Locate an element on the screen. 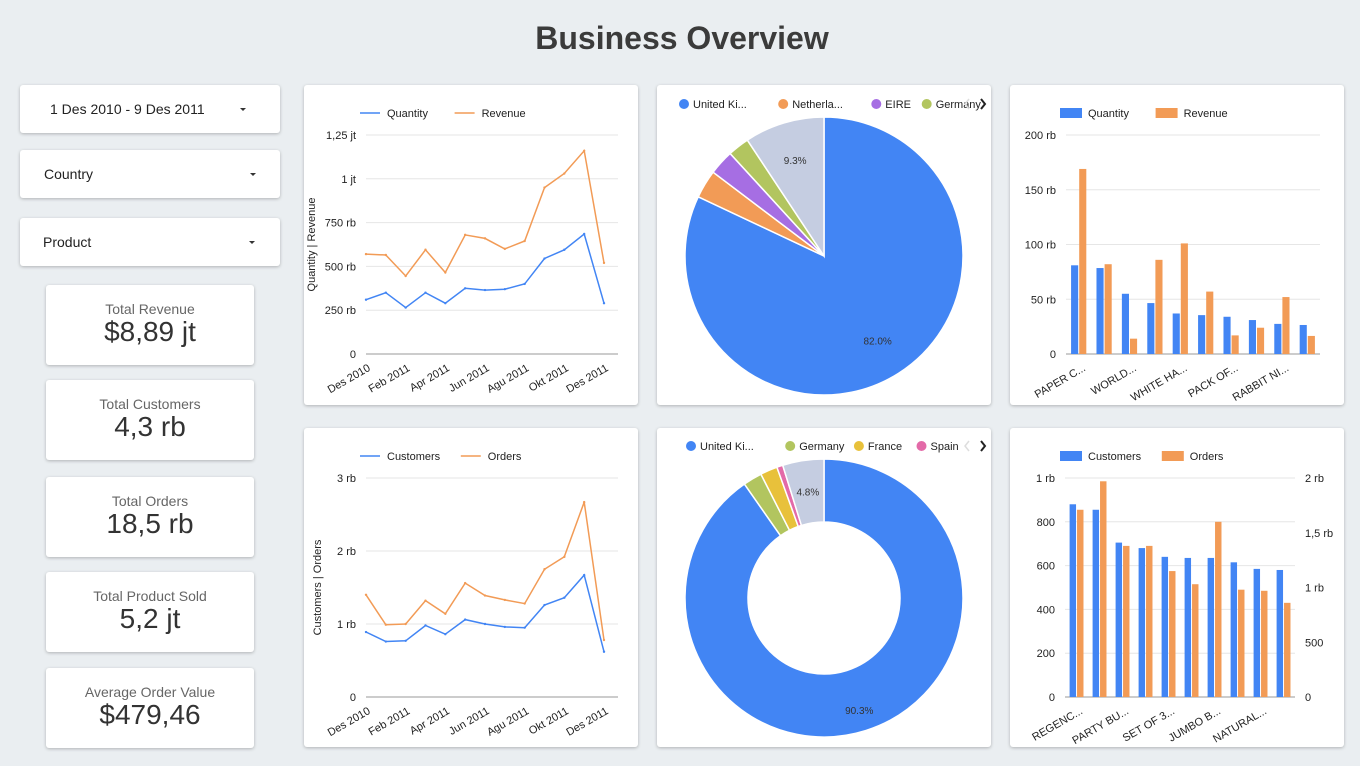 The width and height of the screenshot is (1360, 766). y-tick-label: 3 rb is located at coordinates (346, 479).